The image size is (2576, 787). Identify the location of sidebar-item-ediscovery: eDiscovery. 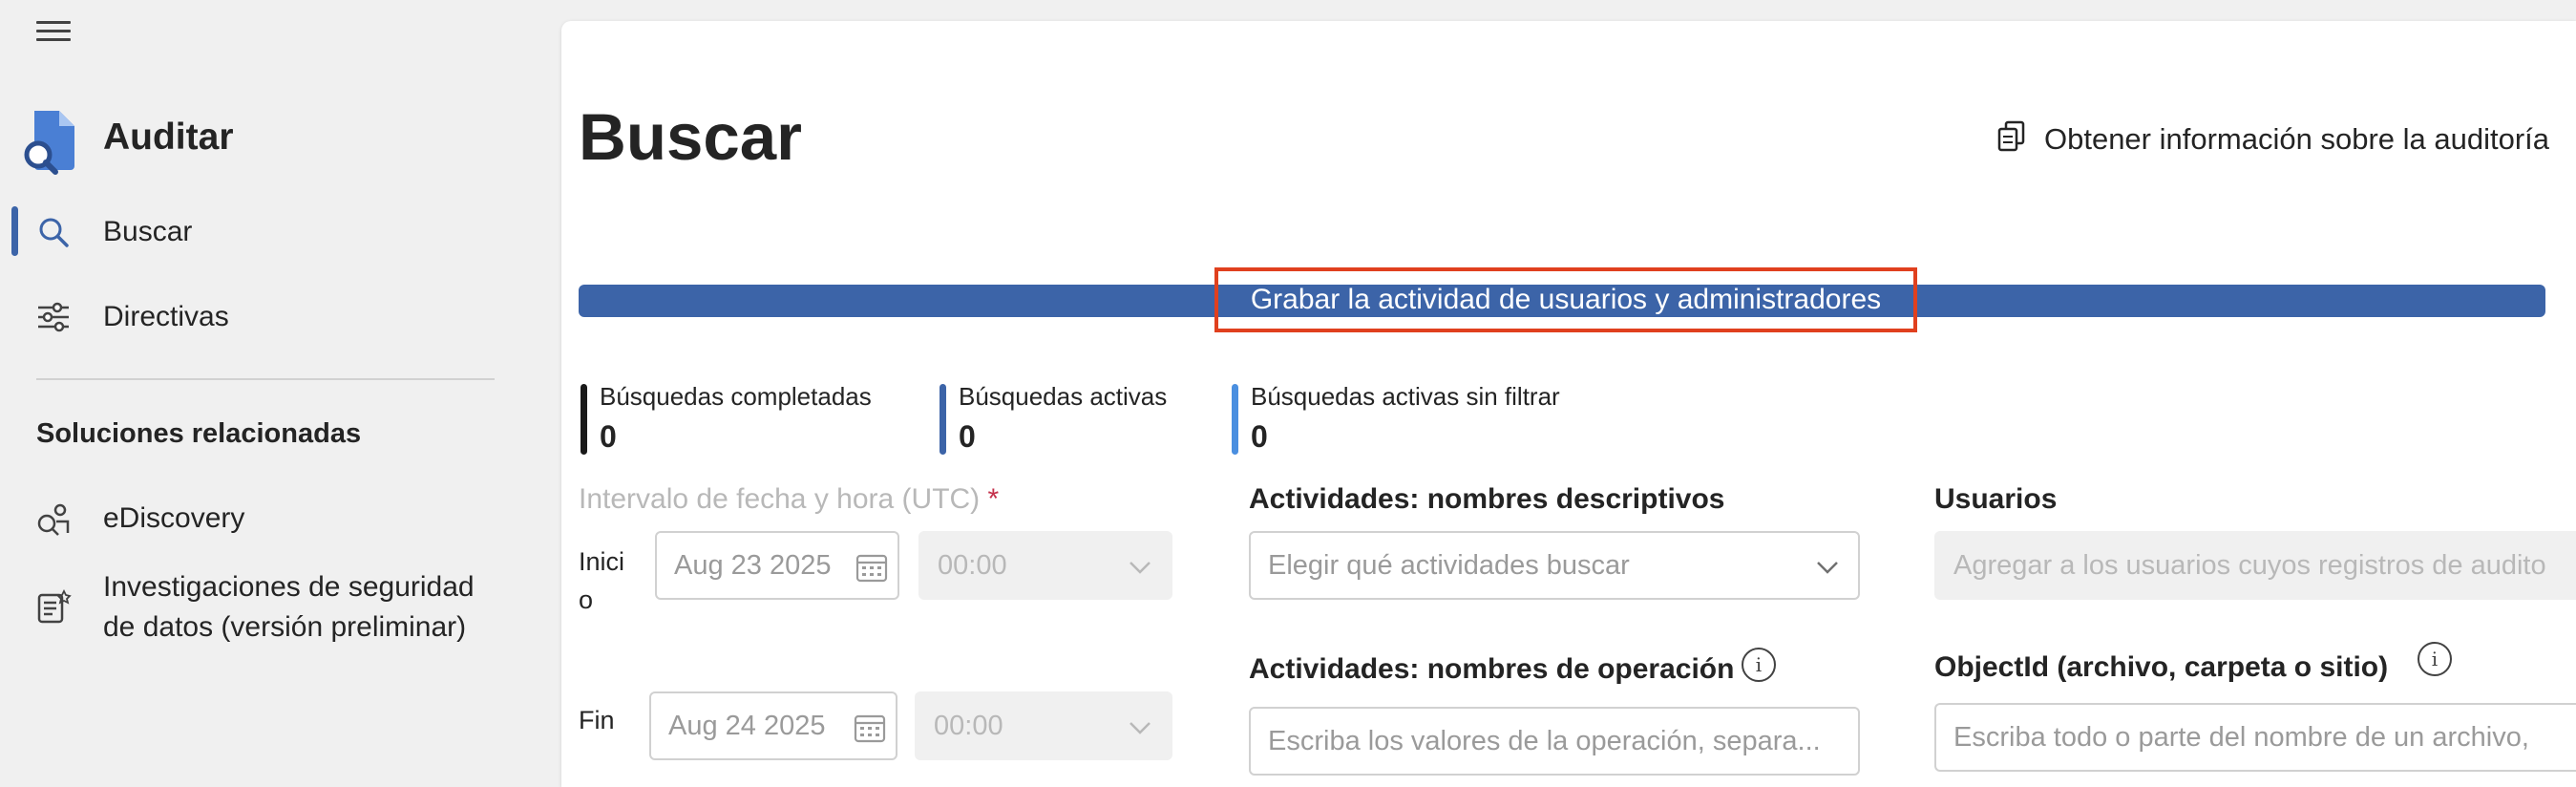
(267, 518).